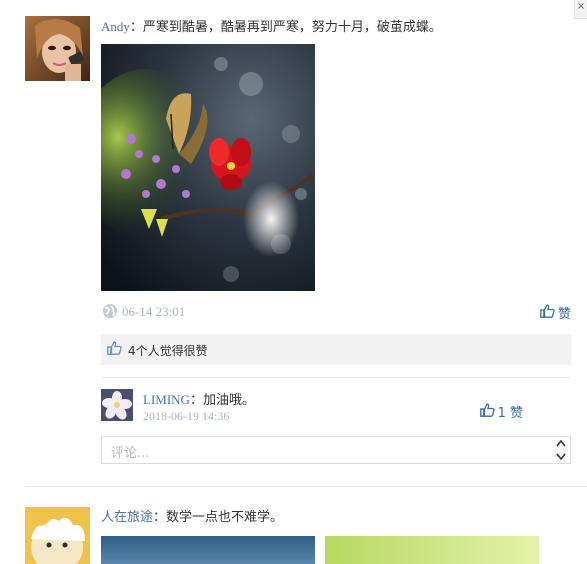 Image resolution: width=587 pixels, height=564 pixels. Describe the element at coordinates (57, 535) in the screenshot. I see `author-avatar` at that location.